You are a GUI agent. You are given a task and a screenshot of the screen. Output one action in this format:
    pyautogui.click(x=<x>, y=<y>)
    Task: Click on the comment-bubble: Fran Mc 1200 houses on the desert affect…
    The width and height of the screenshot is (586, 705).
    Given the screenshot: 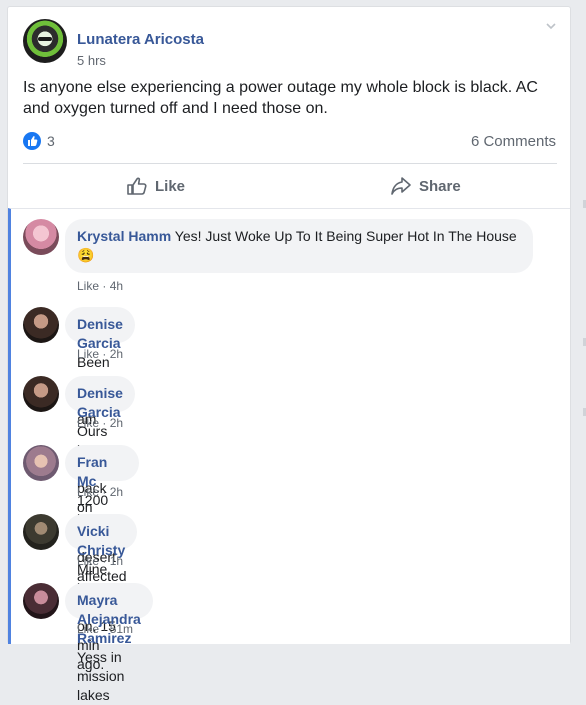 What is the action you would take?
    pyautogui.click(x=102, y=514)
    